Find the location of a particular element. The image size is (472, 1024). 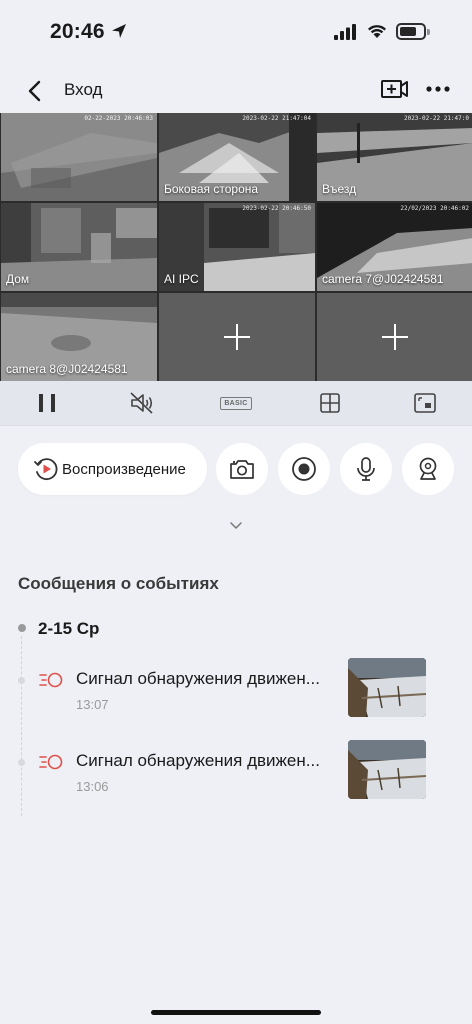

page-title: Вход is located at coordinates (83, 89).